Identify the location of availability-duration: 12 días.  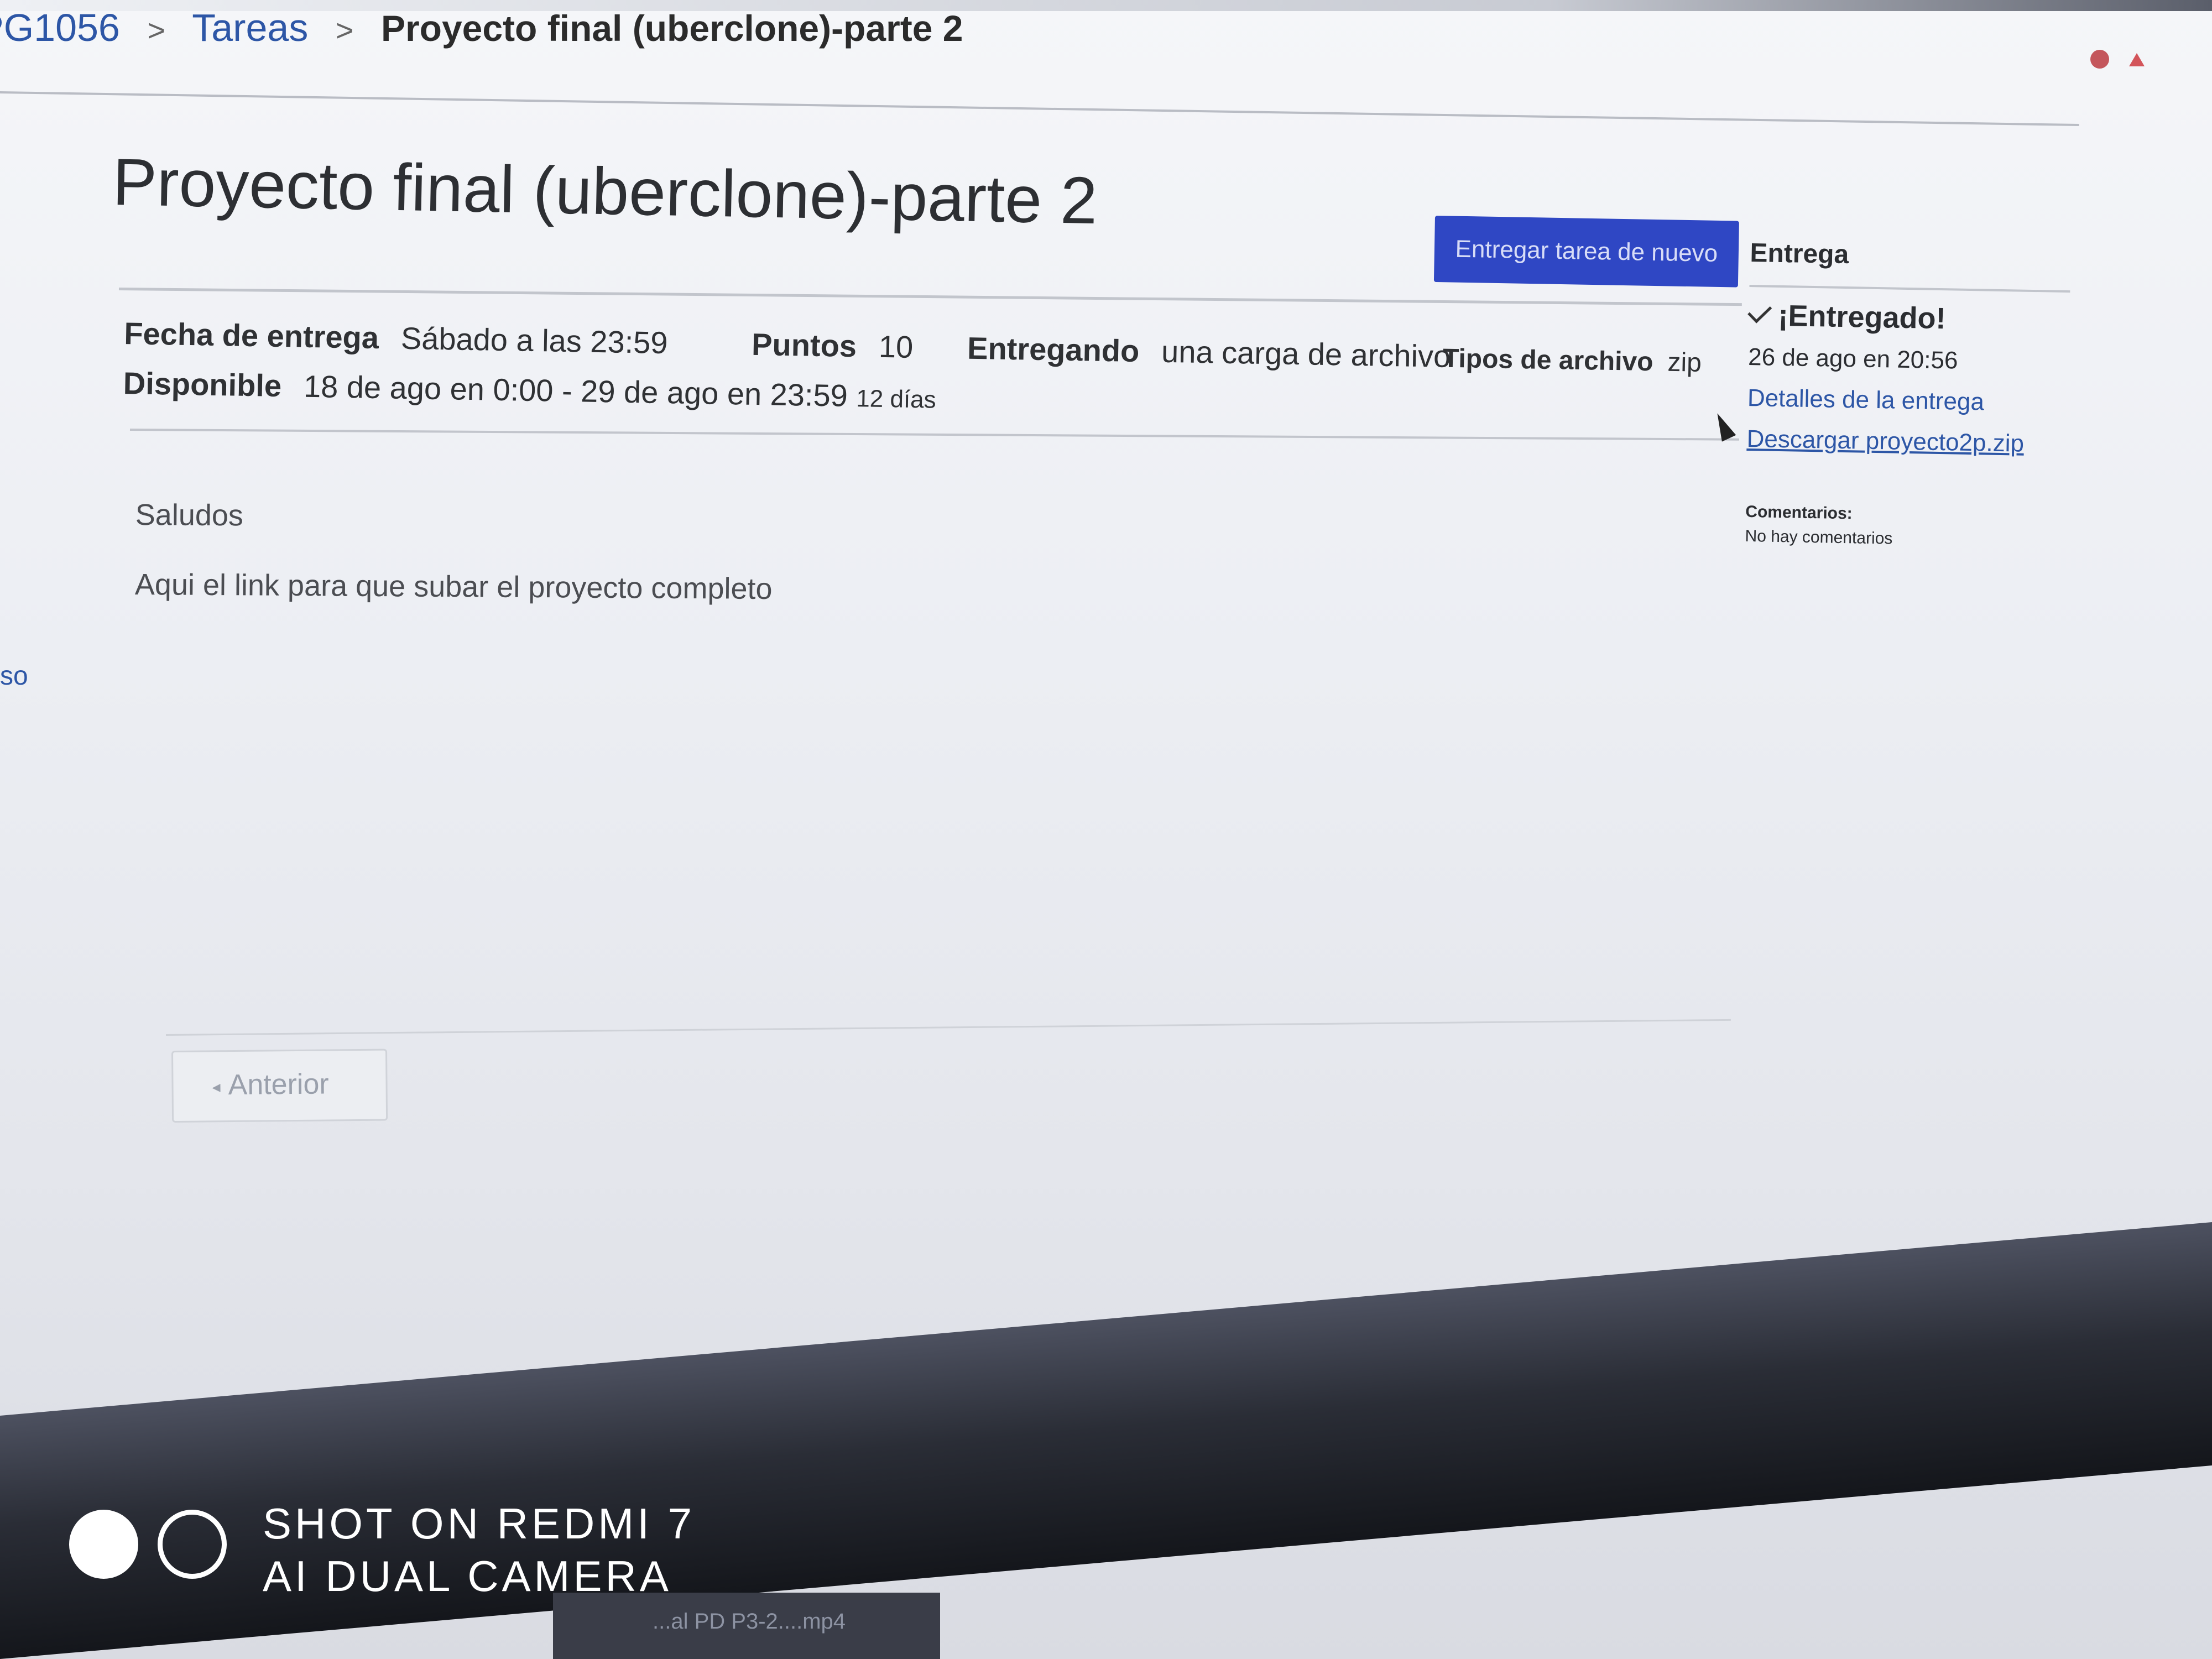
(896, 400).